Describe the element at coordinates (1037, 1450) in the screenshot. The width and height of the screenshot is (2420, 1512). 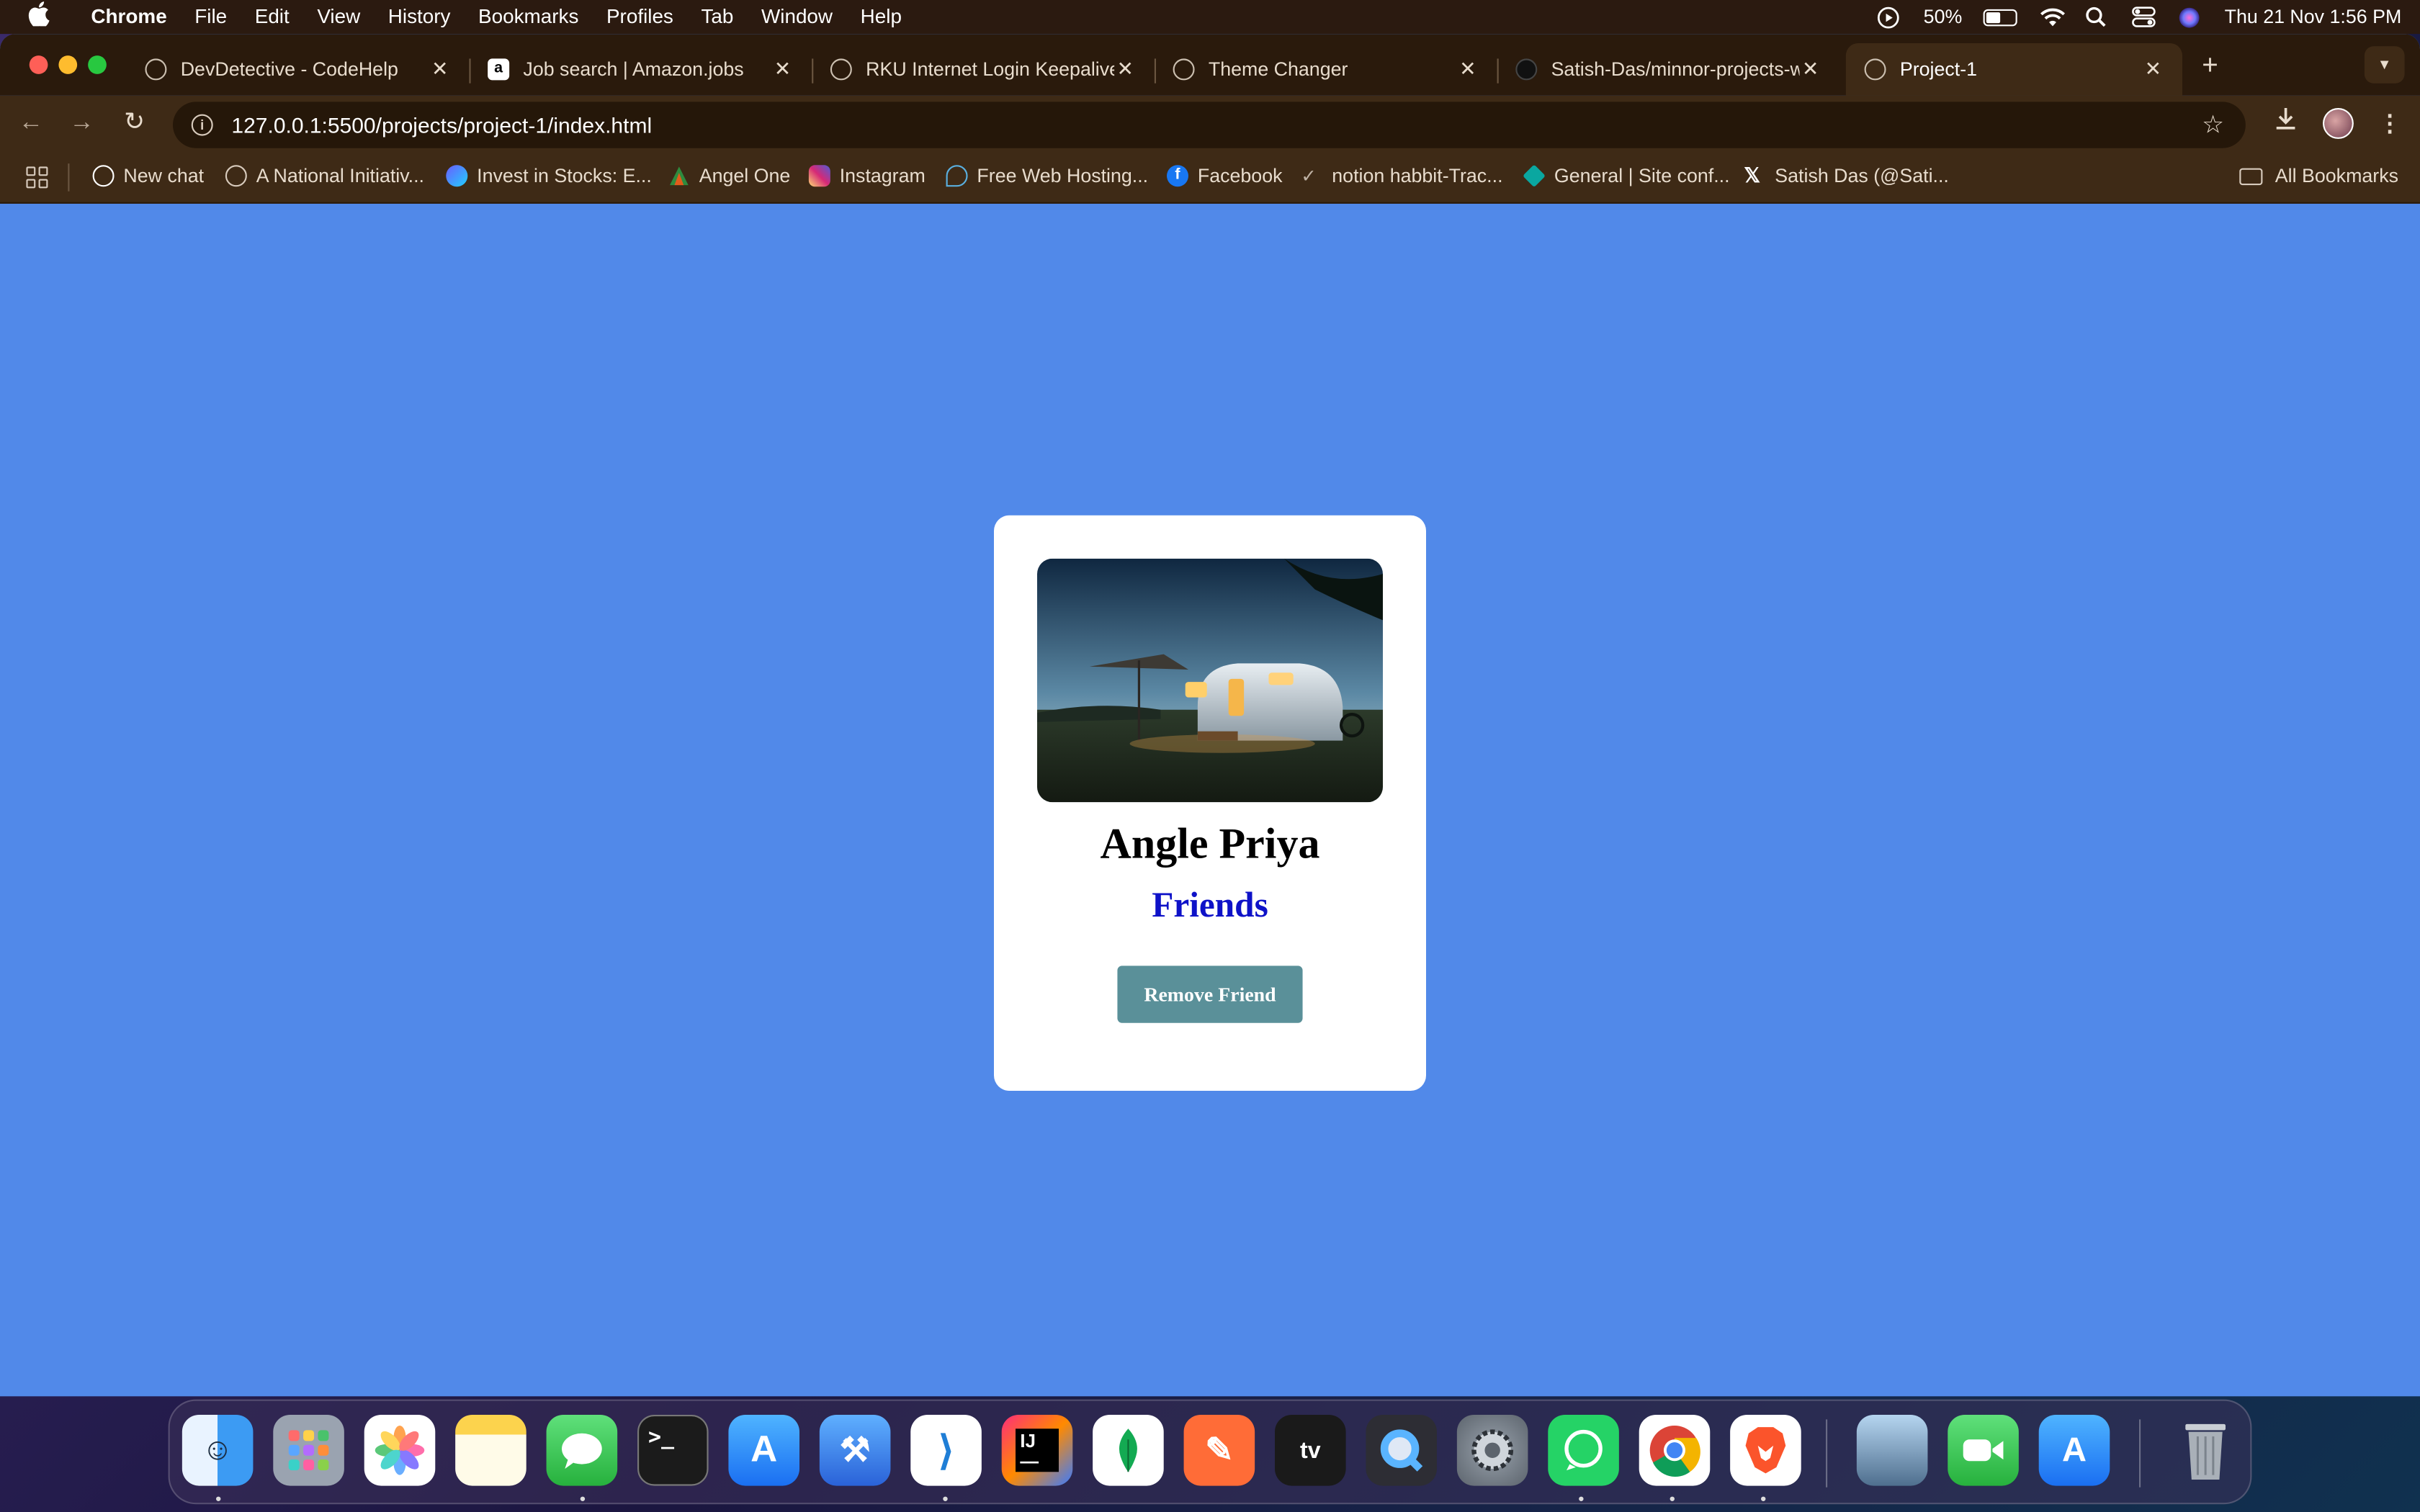
I see `intellij-idea-icon: IJ —` at that location.